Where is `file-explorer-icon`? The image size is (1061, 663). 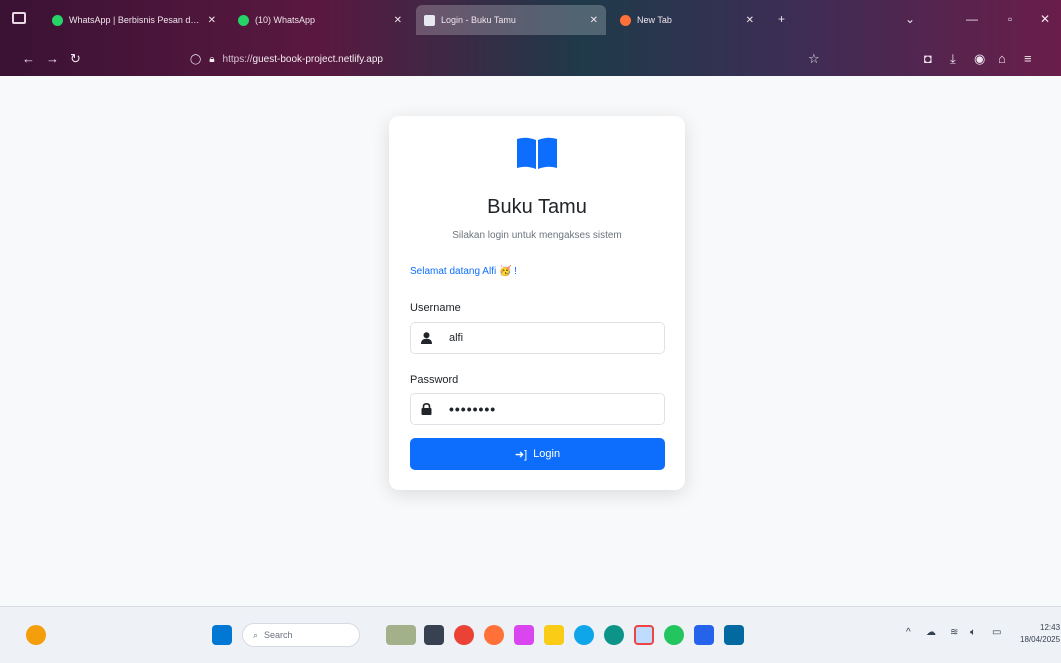 file-explorer-icon is located at coordinates (554, 635).